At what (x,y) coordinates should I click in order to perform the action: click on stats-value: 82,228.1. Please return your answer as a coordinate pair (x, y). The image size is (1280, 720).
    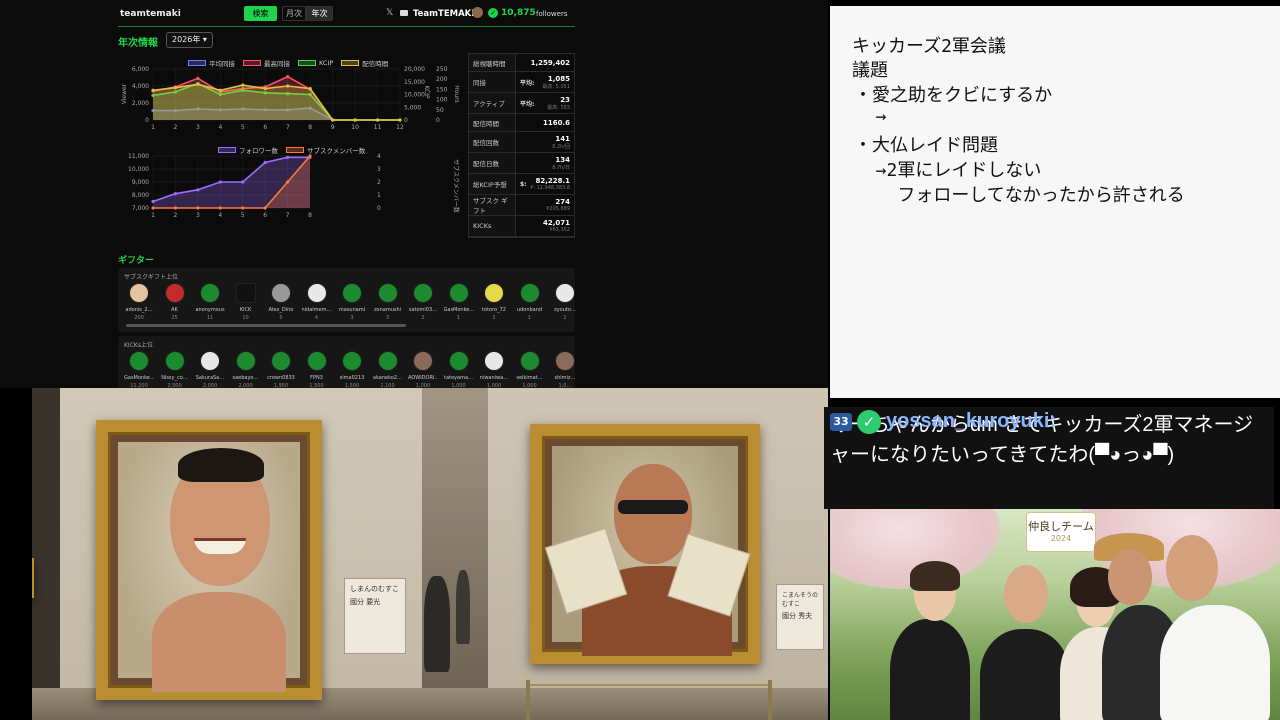
    Looking at the image, I should click on (552, 181).